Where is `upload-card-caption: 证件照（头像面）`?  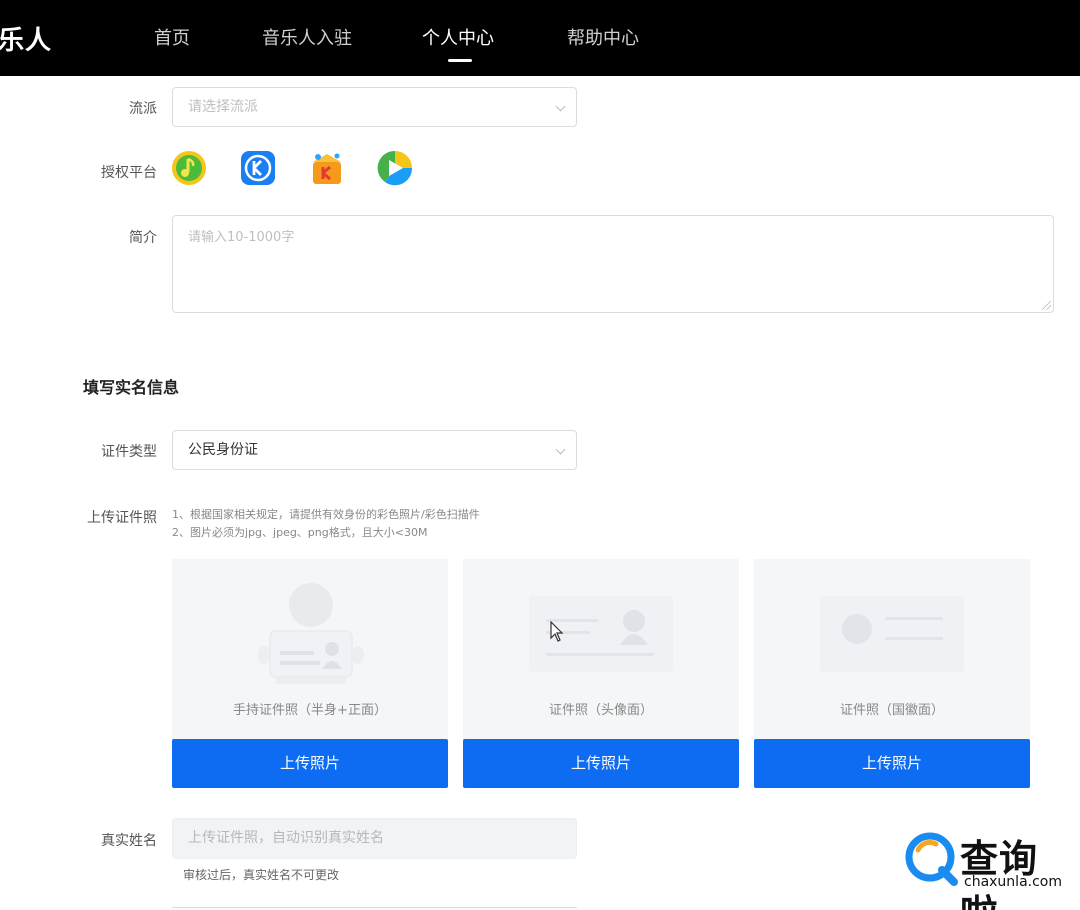 upload-card-caption: 证件照（头像面） is located at coordinates (600, 710).